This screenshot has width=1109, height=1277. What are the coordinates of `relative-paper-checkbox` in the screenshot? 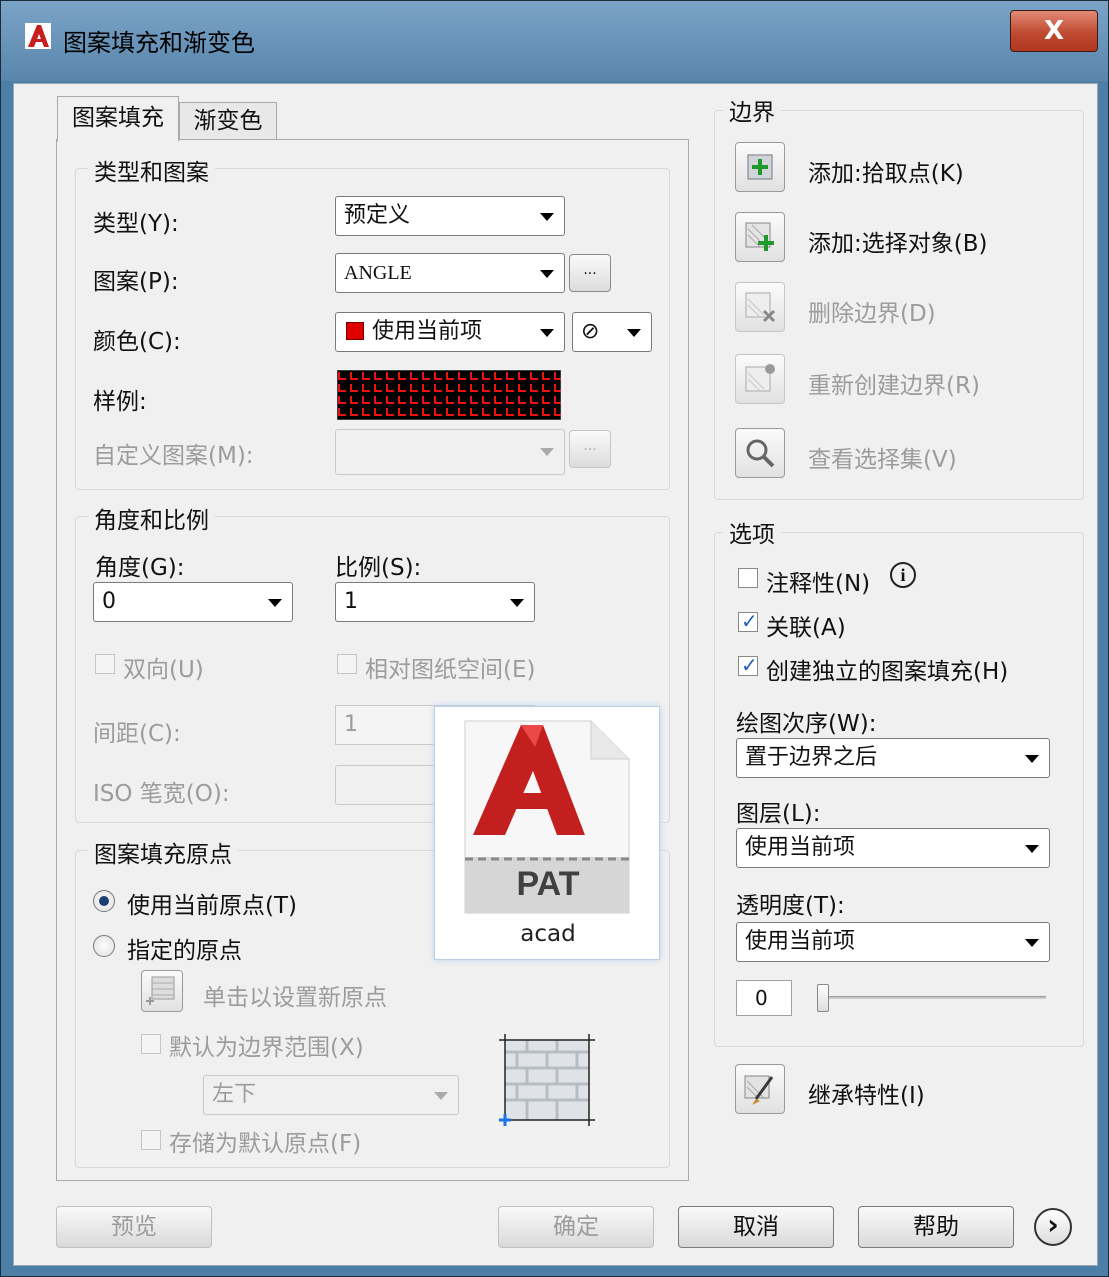 It's located at (347, 664).